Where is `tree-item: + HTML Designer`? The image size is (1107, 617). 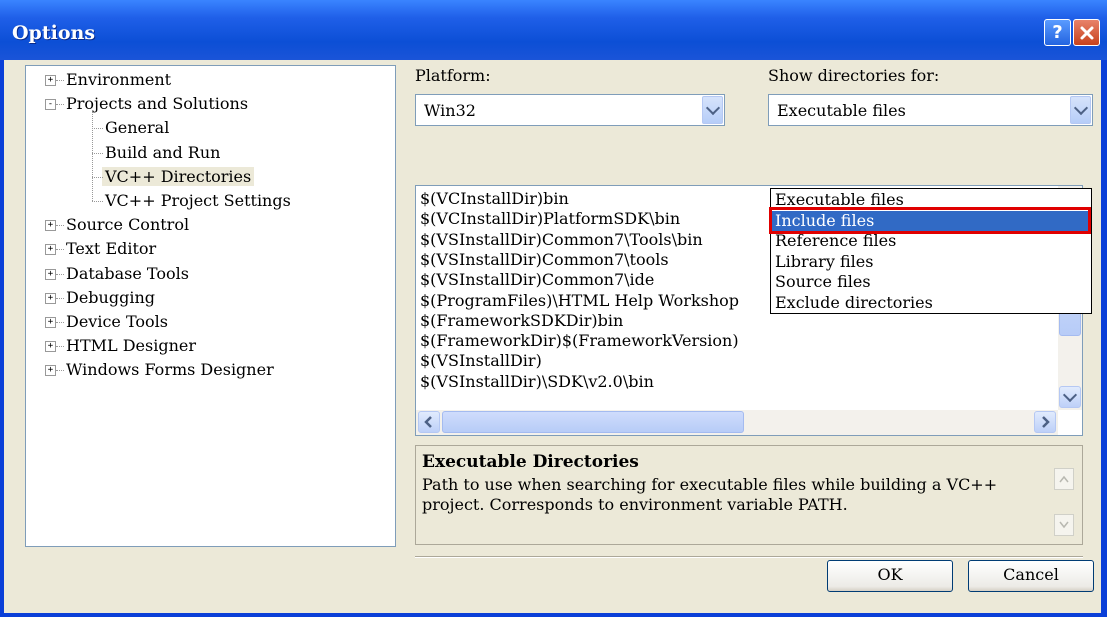
tree-item: + HTML Designer is located at coordinates (121, 346).